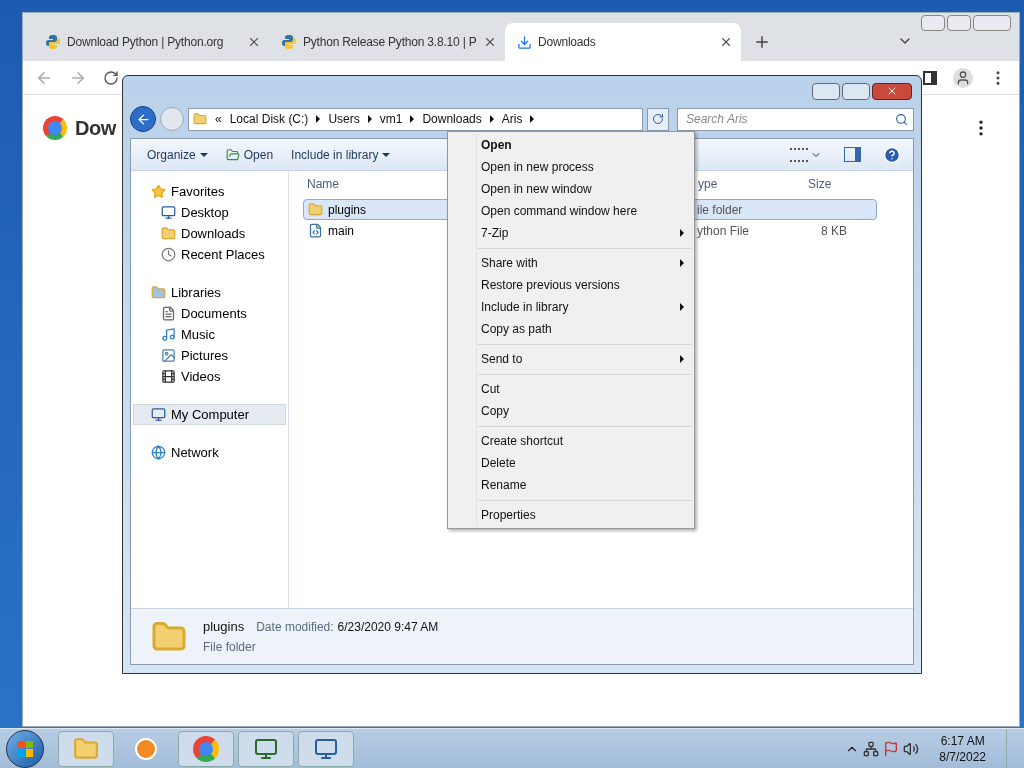  I want to click on menu-item: Open in new window, so click(571, 189).